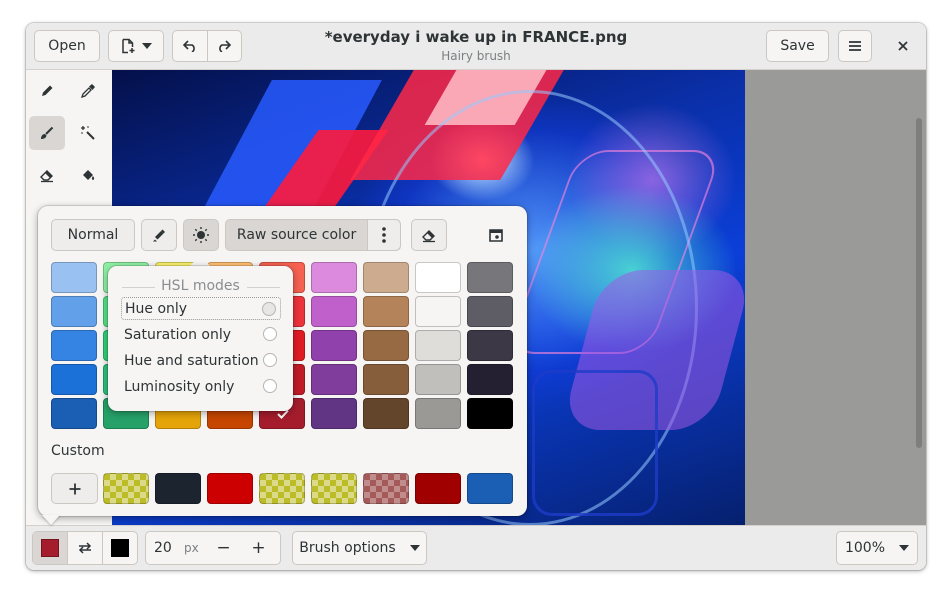  I want to click on vertical-scrollbar, so click(919, 283).